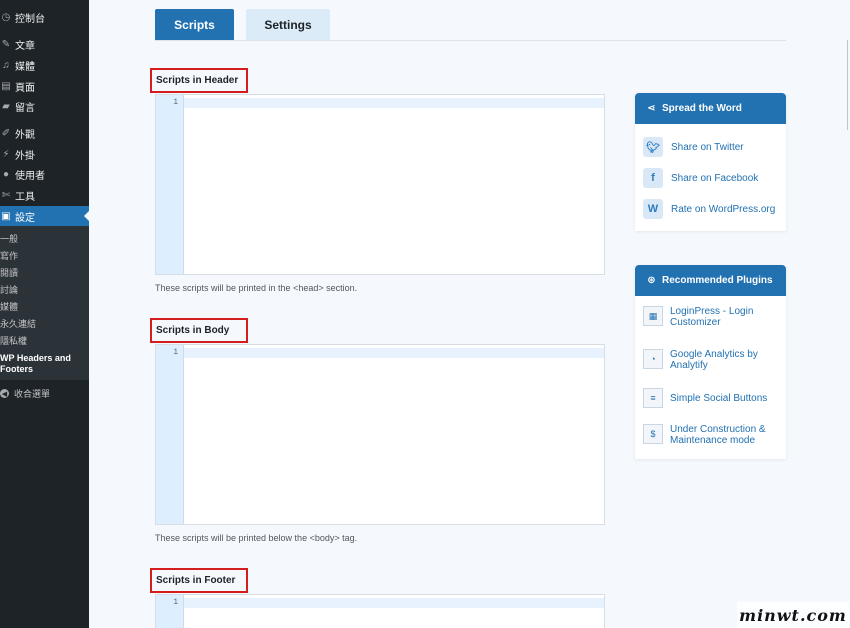  I want to click on watermark: minwt.com, so click(793, 615).